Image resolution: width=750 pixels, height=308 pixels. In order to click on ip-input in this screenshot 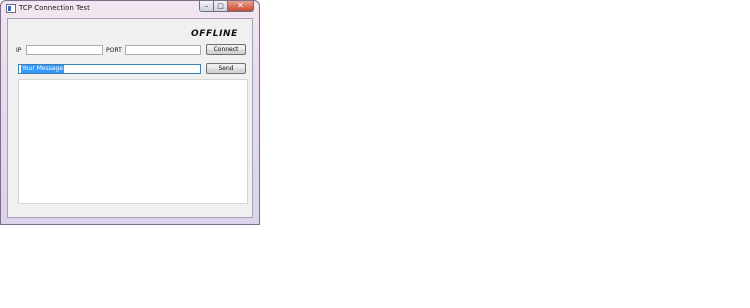, I will do `click(64, 50)`.